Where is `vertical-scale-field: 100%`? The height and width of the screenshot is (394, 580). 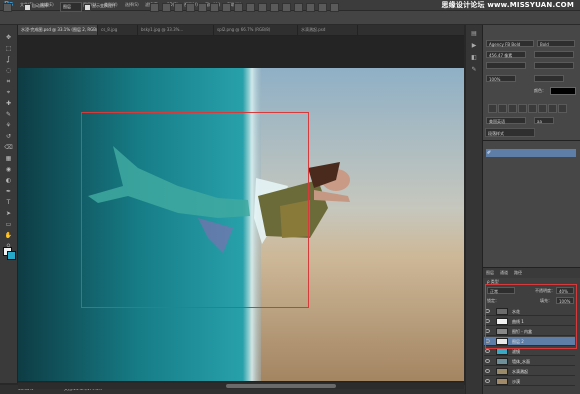
vertical-scale-field: 100% is located at coordinates (501, 78).